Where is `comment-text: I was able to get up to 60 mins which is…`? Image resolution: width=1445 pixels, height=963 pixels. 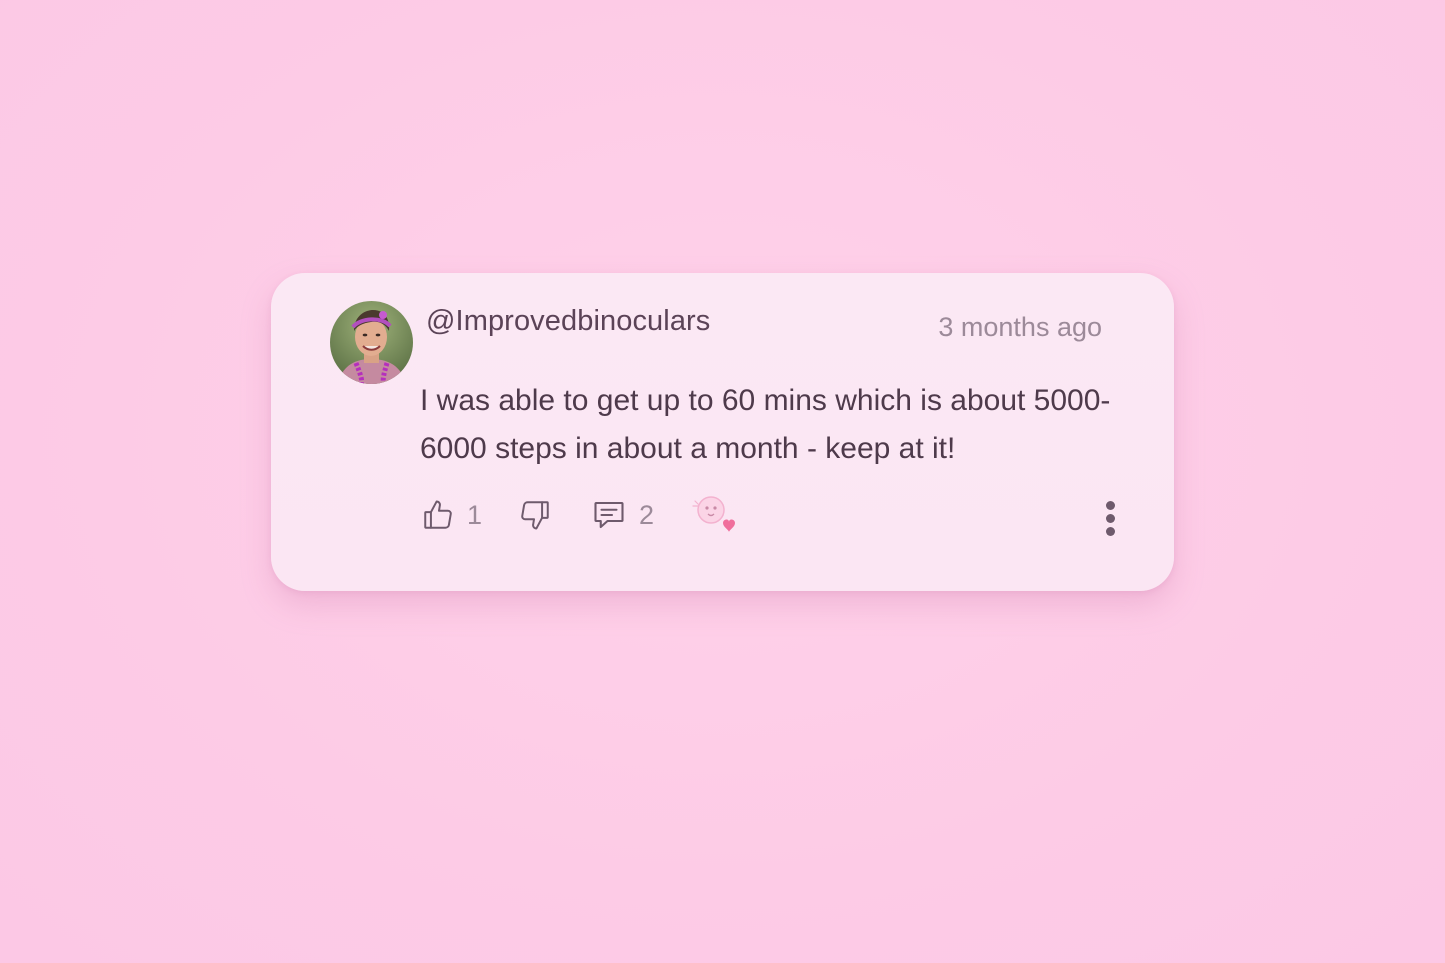
comment-text: I was able to get up to 60 mins which is… is located at coordinates (765, 424).